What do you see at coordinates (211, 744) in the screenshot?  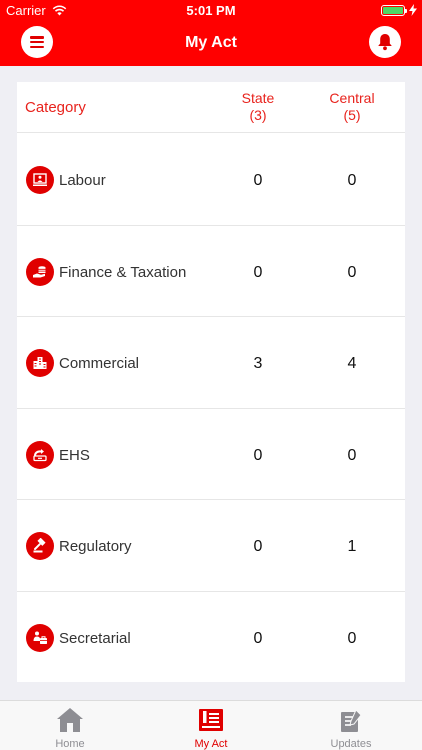 I see `tab-label: My Act` at bounding box center [211, 744].